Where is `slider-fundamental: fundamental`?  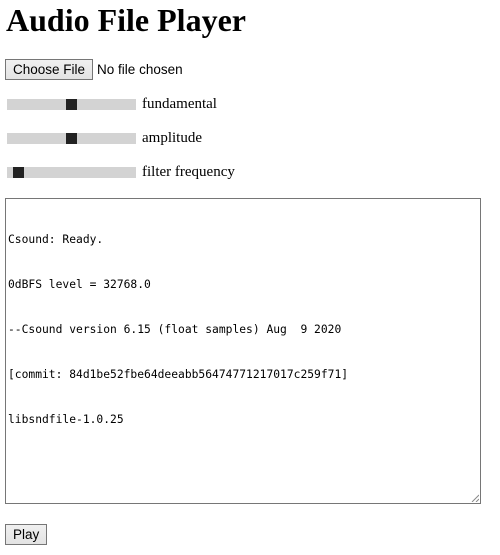
slider-fundamental: fundamental is located at coordinates (112, 104).